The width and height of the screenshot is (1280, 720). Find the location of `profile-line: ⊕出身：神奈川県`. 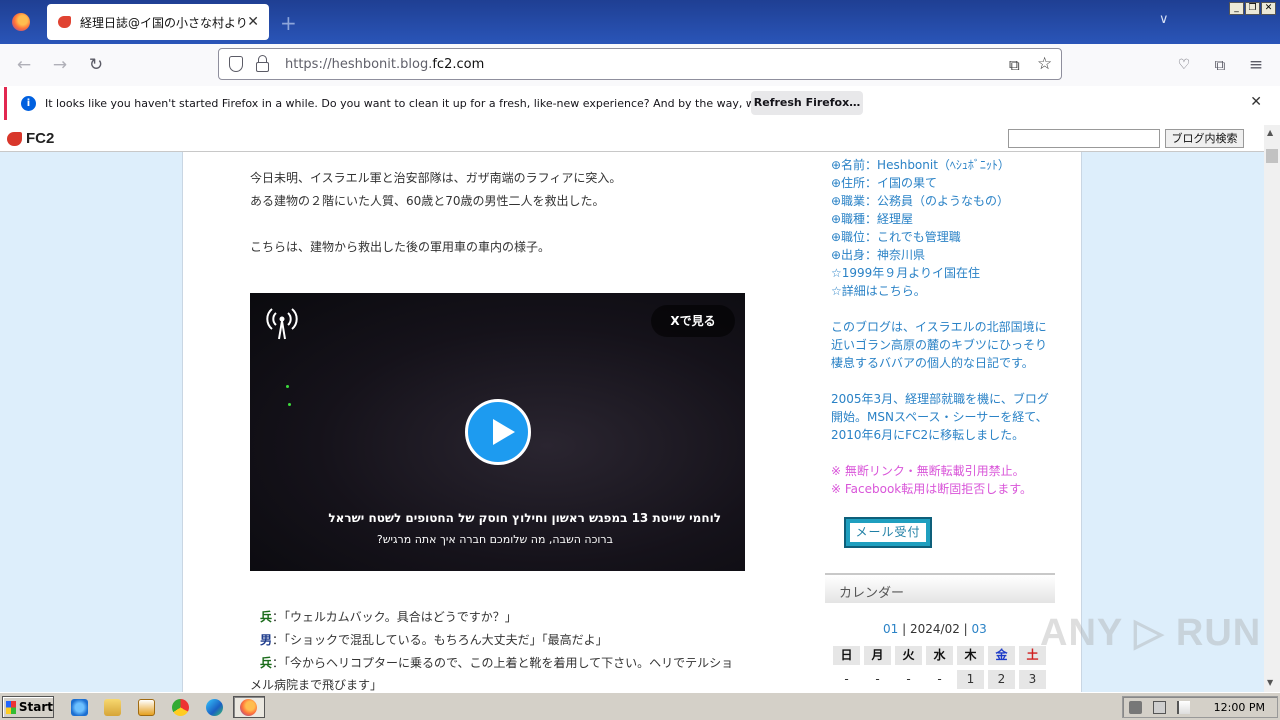

profile-line: ⊕出身：神奈川県 is located at coordinates (878, 255).